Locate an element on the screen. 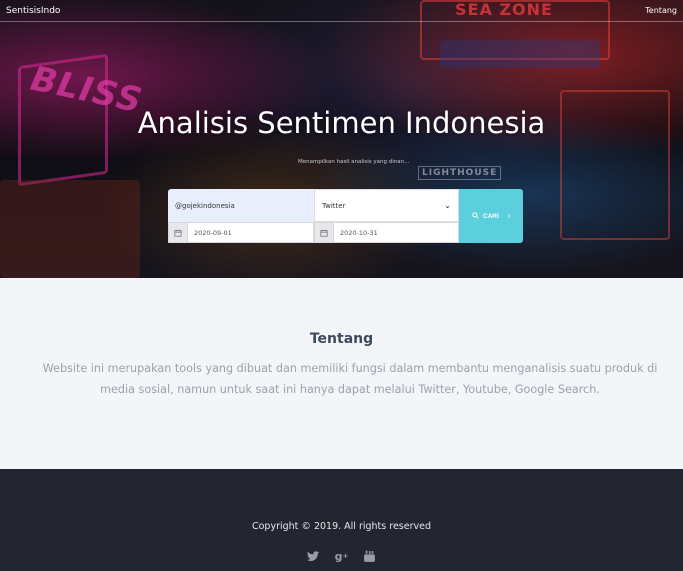  source-select: Twitter ⌄ is located at coordinates (386, 205).